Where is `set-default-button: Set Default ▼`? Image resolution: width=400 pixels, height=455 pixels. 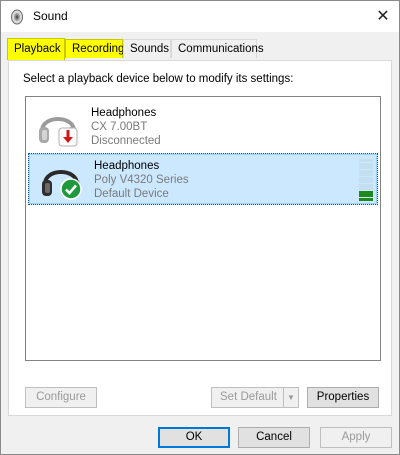 set-default-button: Set Default ▼ is located at coordinates (255, 397).